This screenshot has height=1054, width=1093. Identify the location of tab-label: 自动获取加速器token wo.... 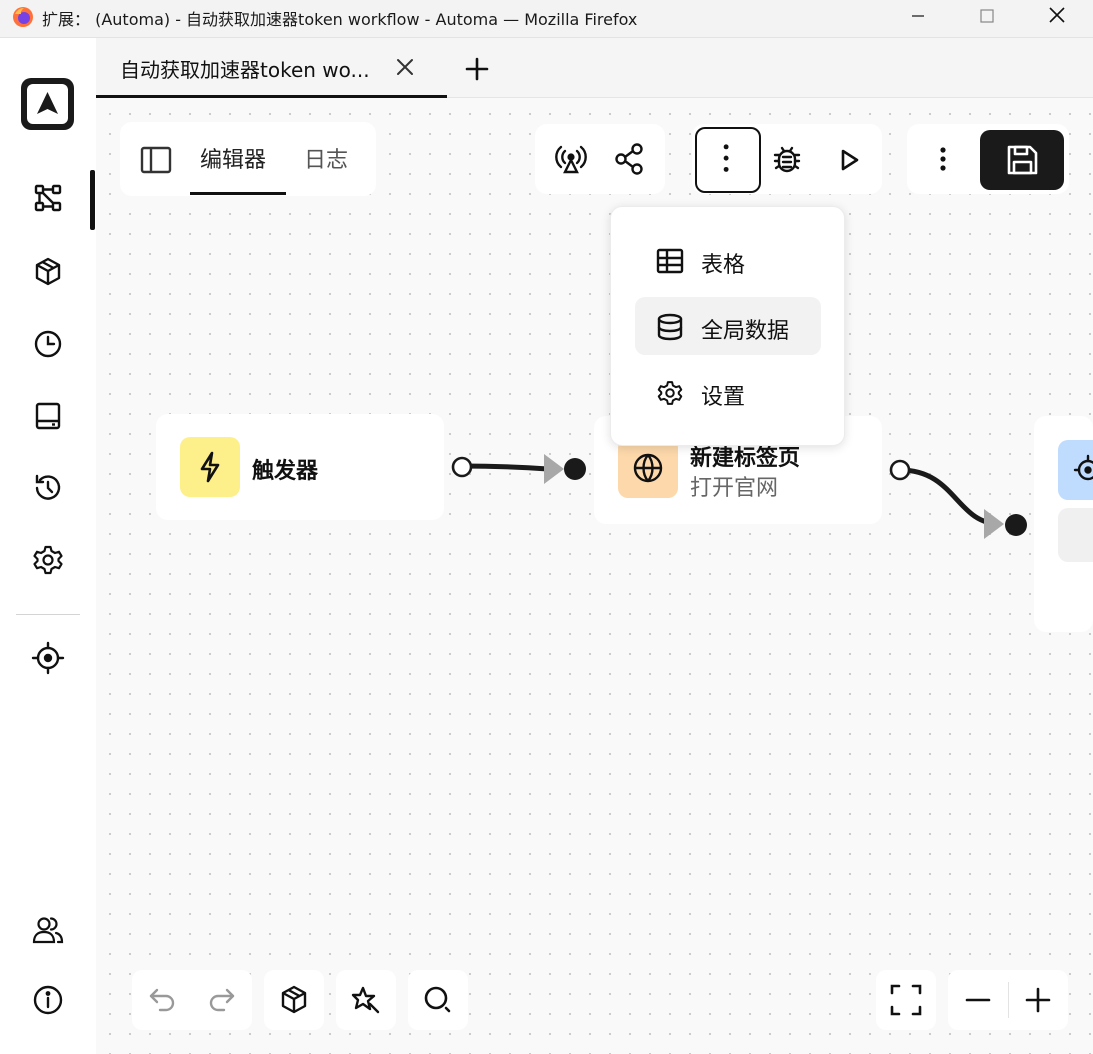
(245, 70).